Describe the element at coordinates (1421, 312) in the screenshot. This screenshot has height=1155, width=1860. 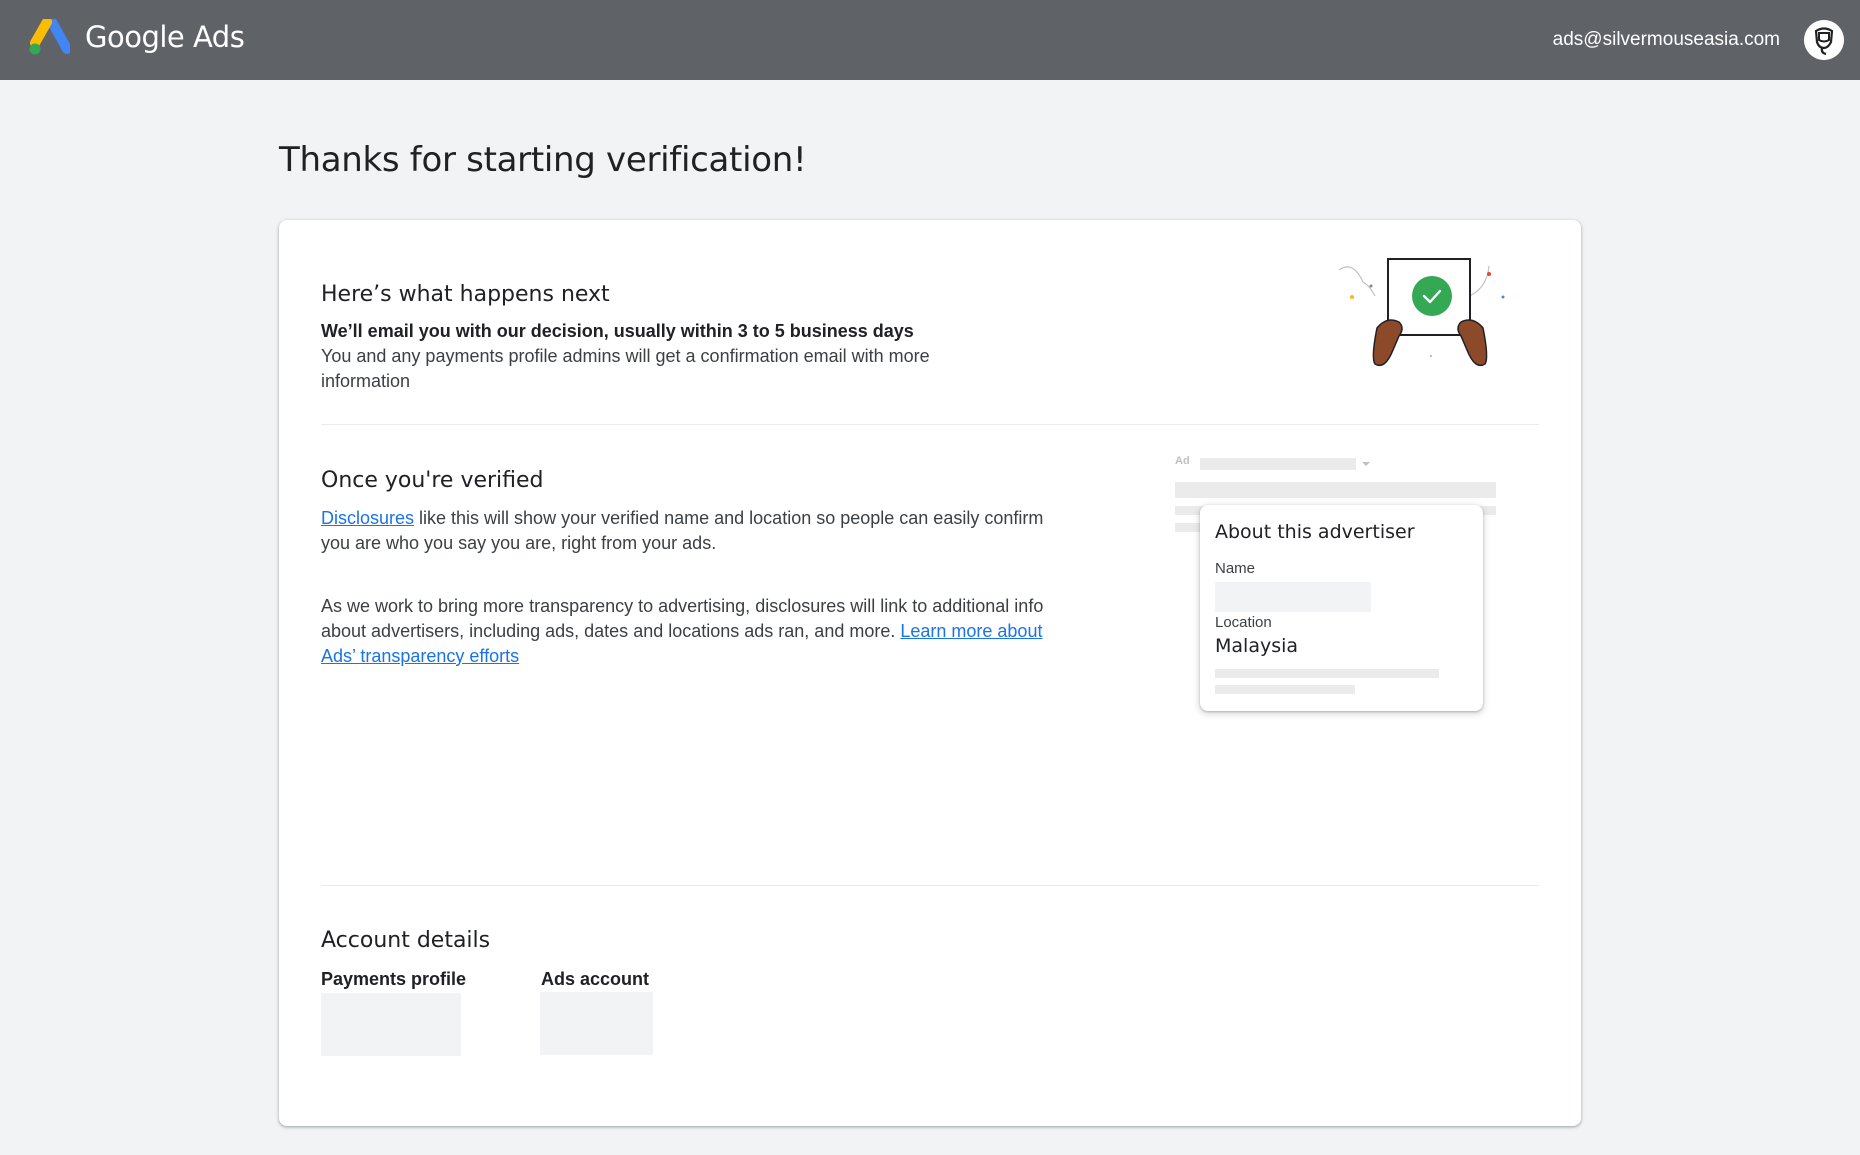
I see `verified-document-illustration` at that location.